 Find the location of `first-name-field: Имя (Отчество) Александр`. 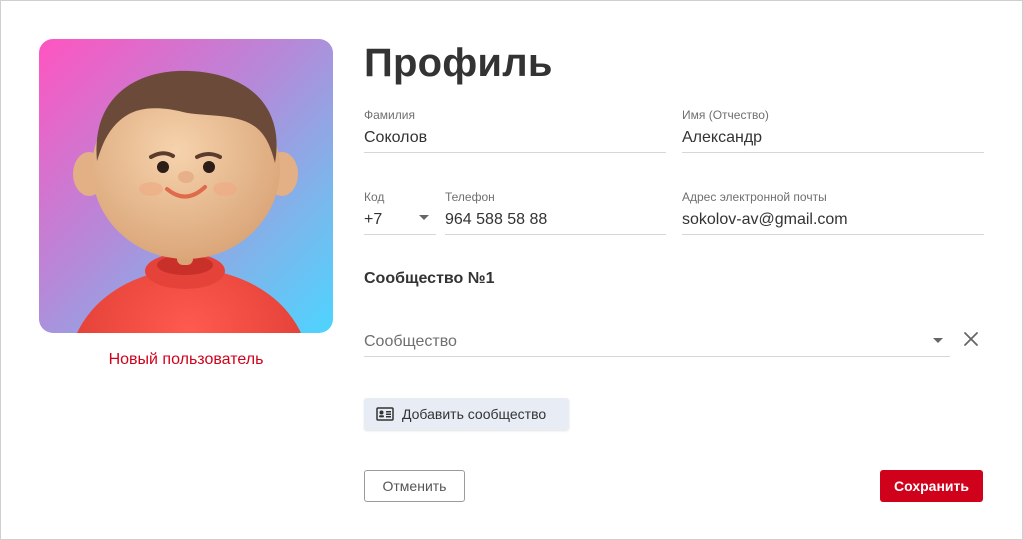

first-name-field: Имя (Отчество) Александр is located at coordinates (833, 130).